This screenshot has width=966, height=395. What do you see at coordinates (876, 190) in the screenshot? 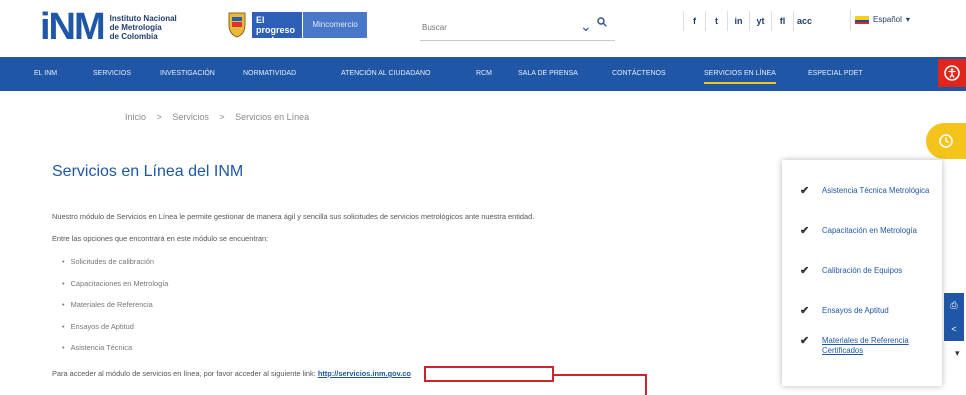
I see `side-item-label: Asistencia Técnica Metrológica` at bounding box center [876, 190].